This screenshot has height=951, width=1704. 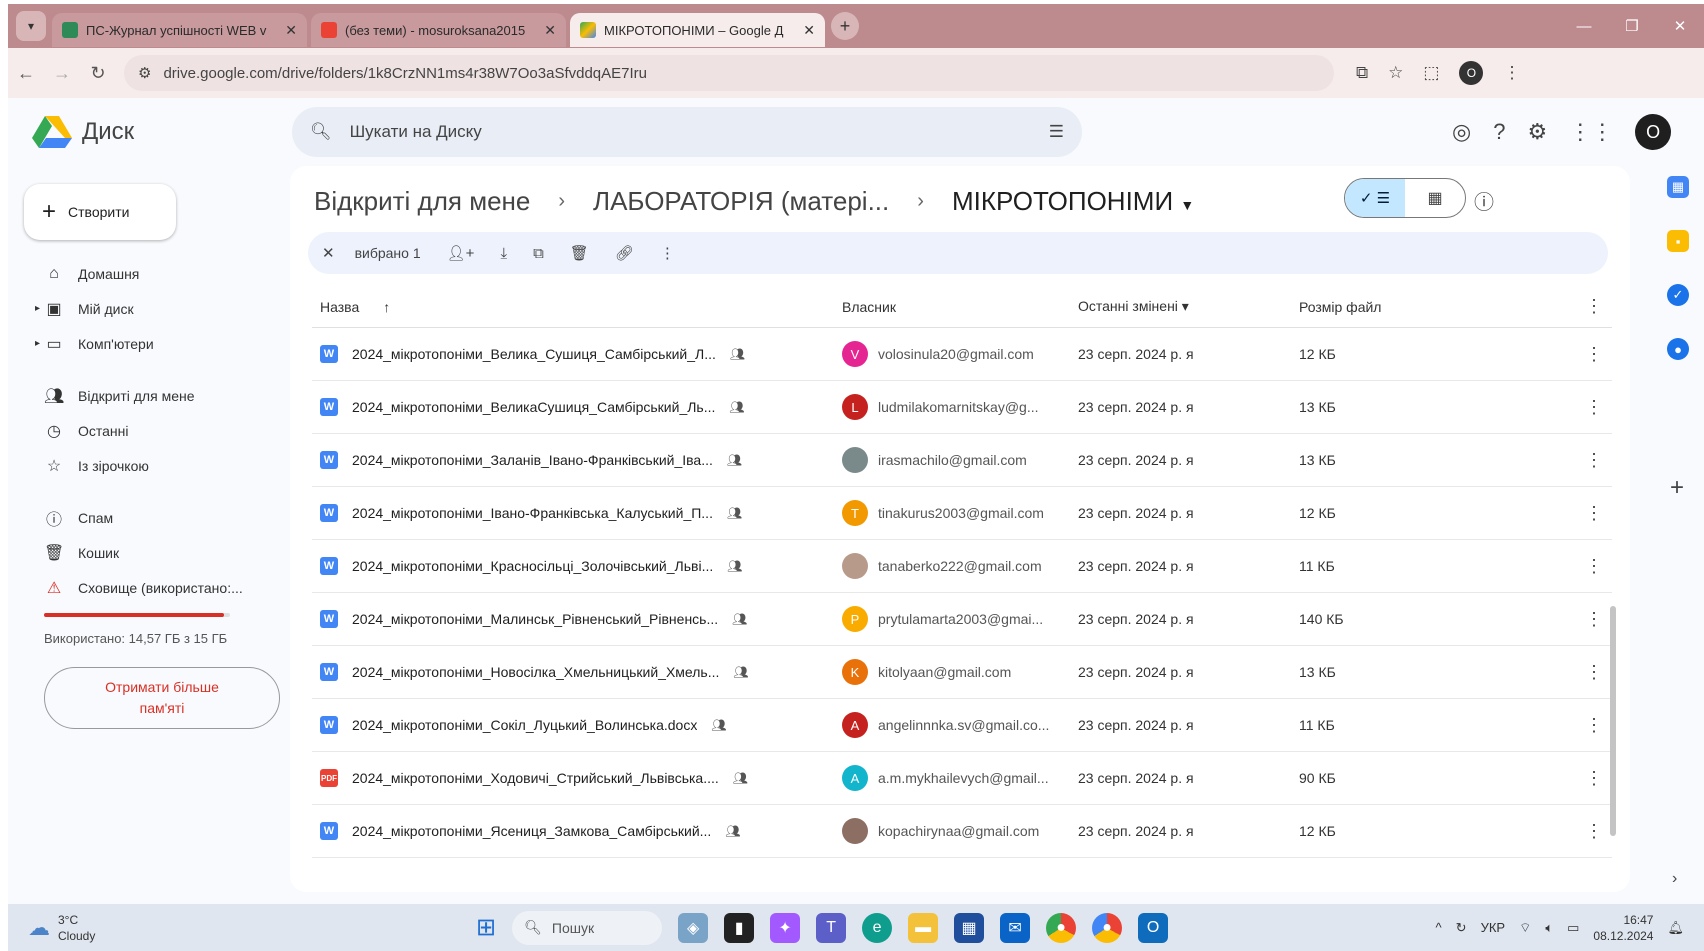 What do you see at coordinates (422, 201) in the screenshot?
I see `breadcrumb-root: Відкриті для мене` at bounding box center [422, 201].